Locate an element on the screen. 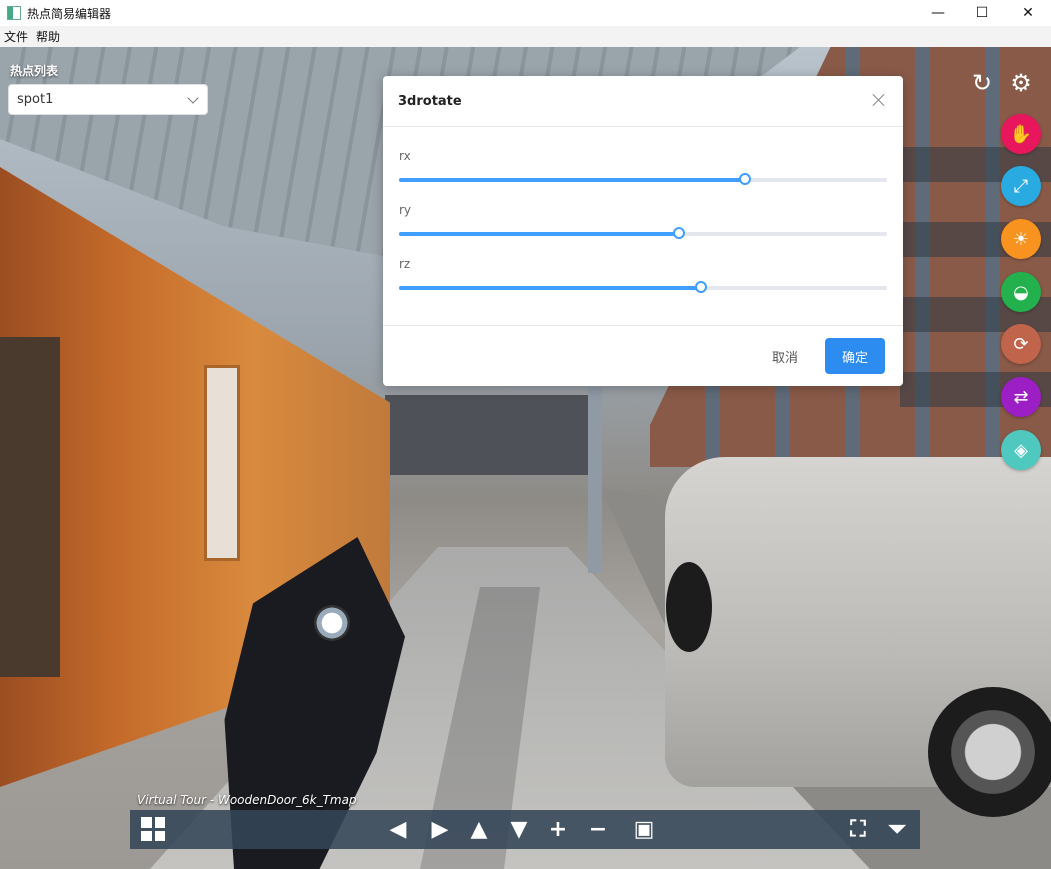  light-tool-button: ☀ is located at coordinates (1021, 239).